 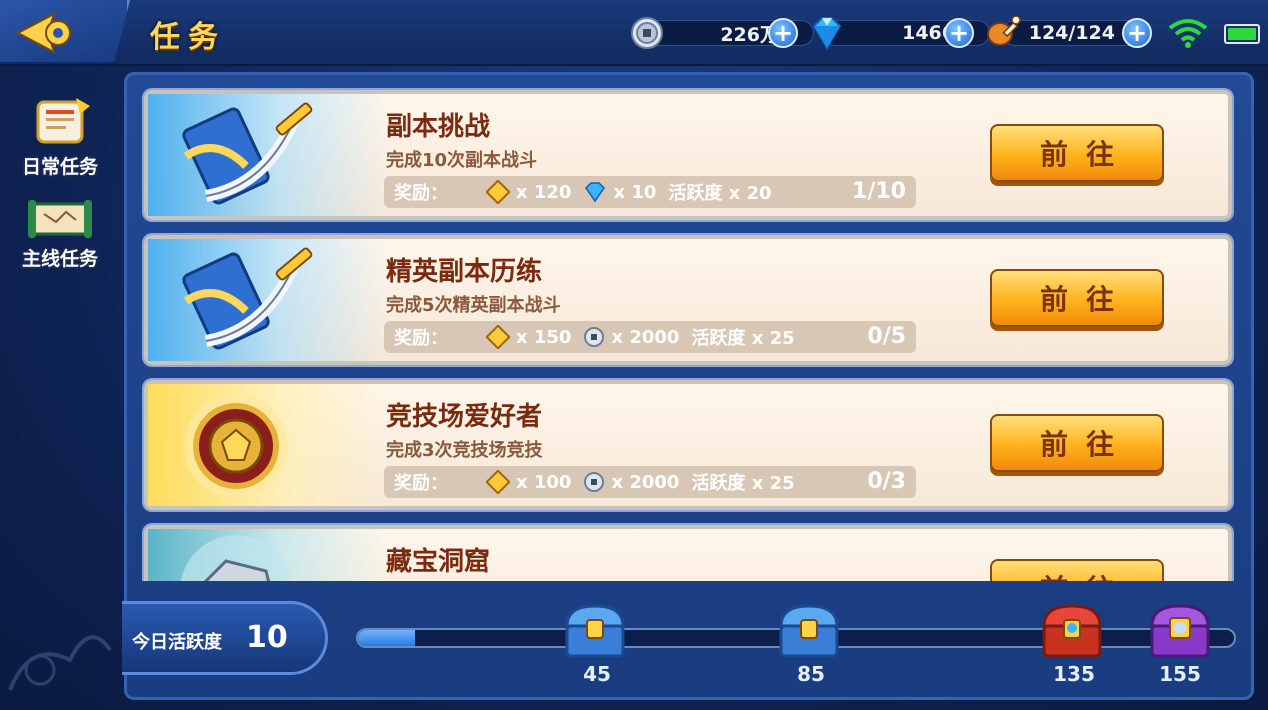 I want to click on task-card: 藏宝洞窟 前往, so click(x=688, y=553).